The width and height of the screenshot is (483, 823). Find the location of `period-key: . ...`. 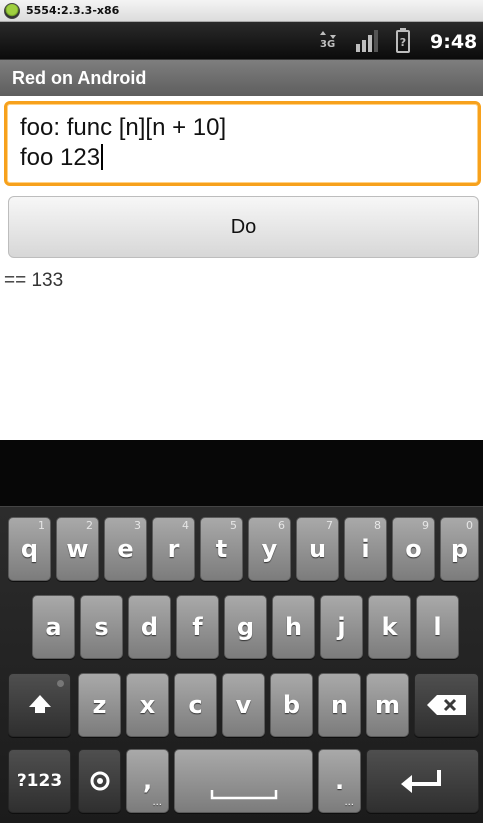

period-key: . ... is located at coordinates (339, 781).